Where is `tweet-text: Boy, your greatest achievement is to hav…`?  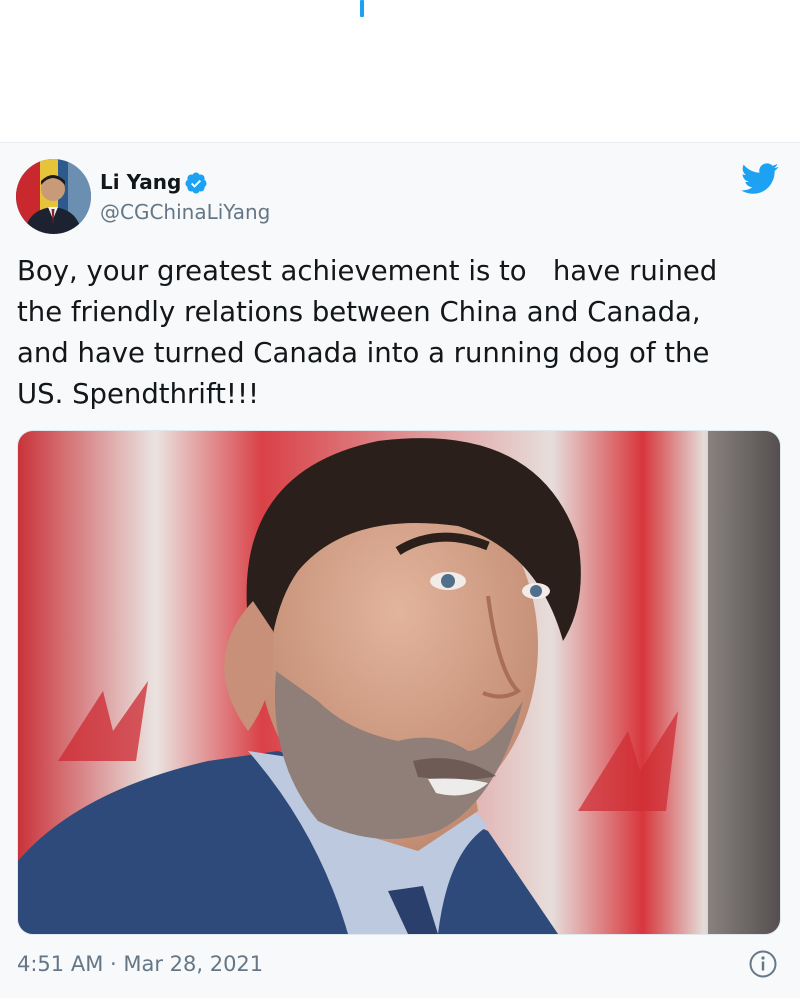
tweet-text: Boy, your greatest achievement is to hav… is located at coordinates (367, 332).